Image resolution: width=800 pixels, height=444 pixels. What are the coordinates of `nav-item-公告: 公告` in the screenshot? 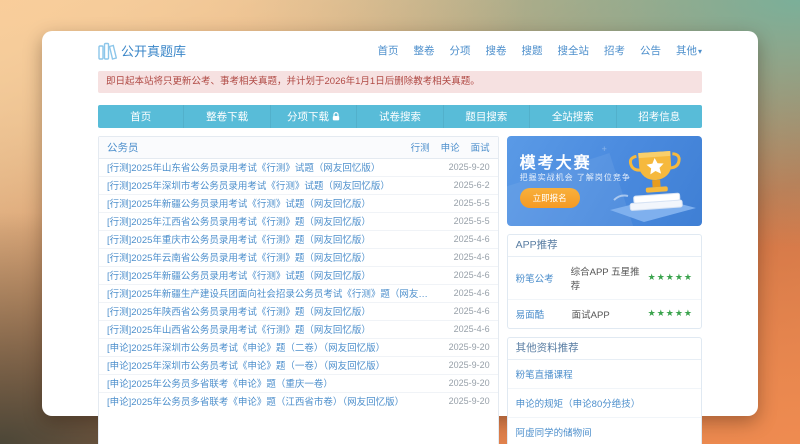 It's located at (650, 50).